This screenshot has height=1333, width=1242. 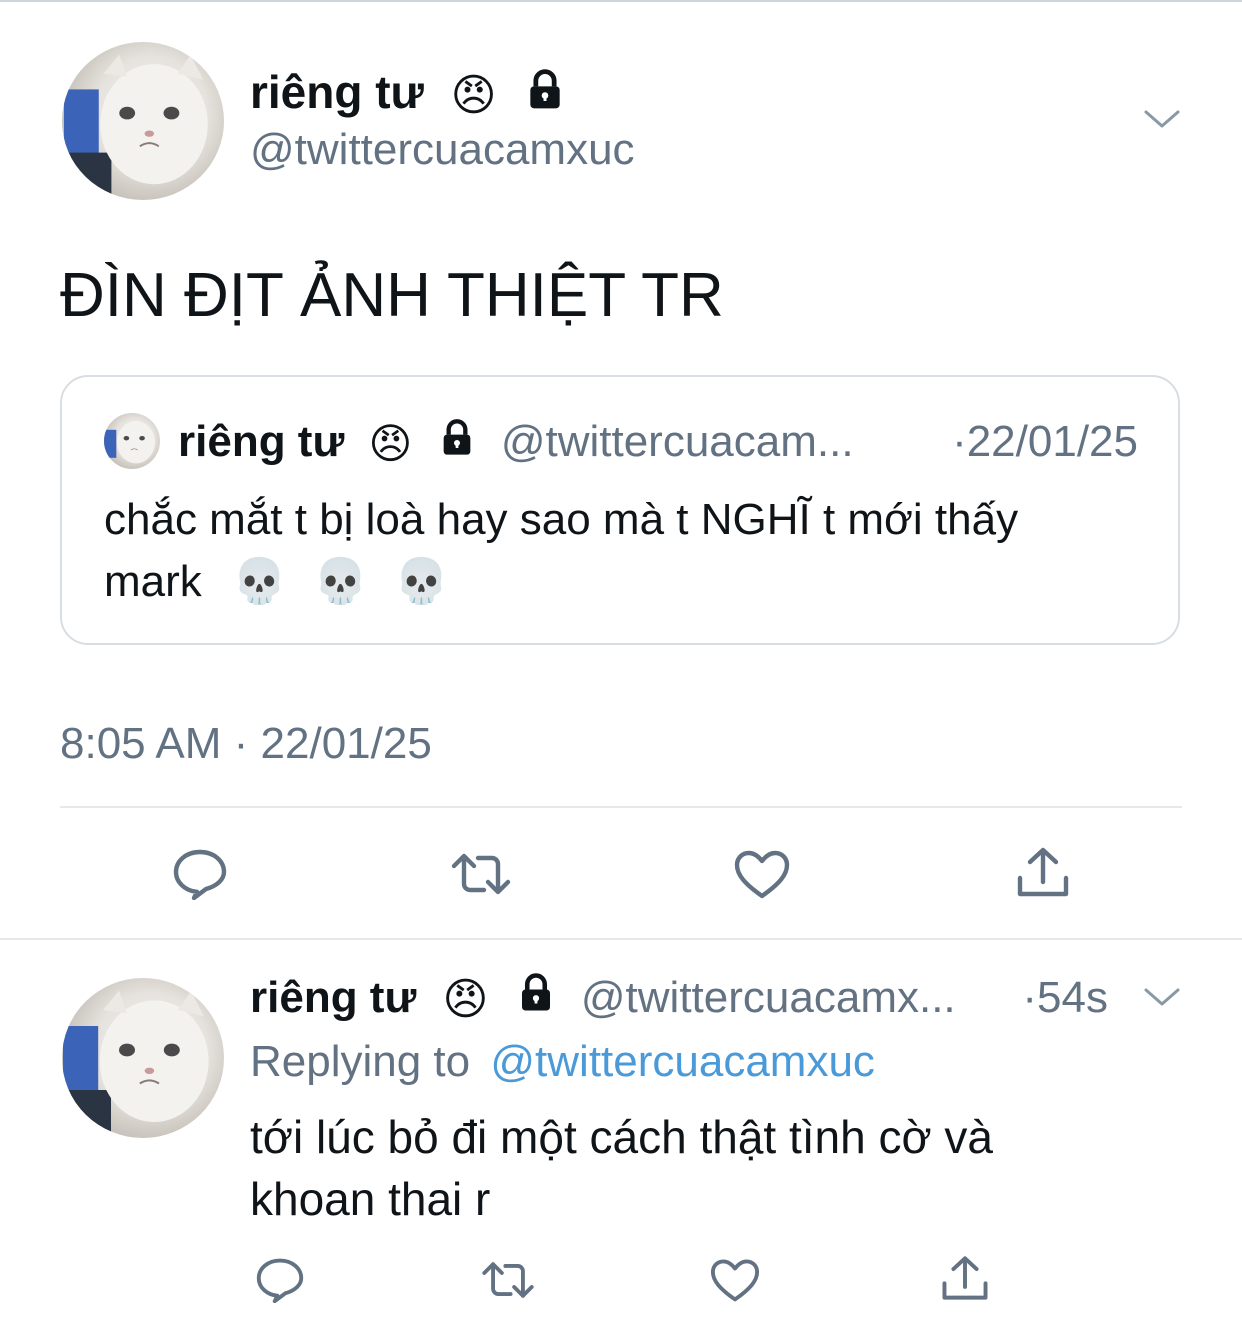 What do you see at coordinates (261, 441) in the screenshot?
I see `quoted-display-name: riêng tư` at bounding box center [261, 441].